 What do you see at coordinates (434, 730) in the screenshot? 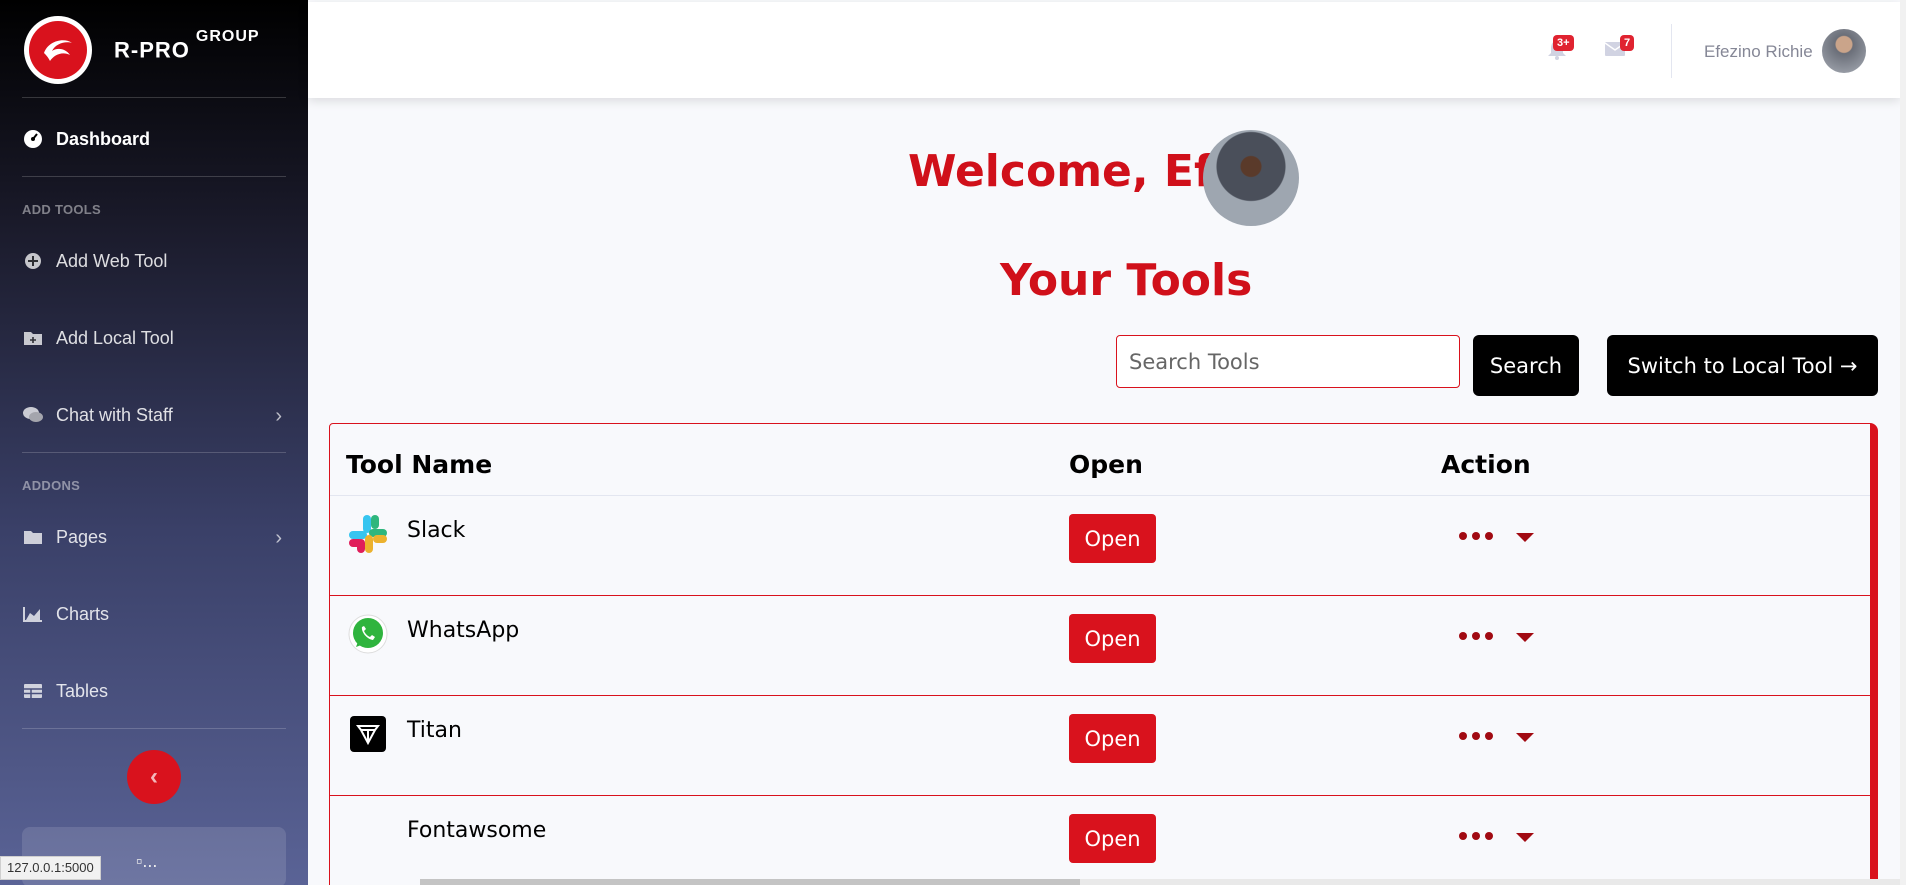
I see `tool-name: Titan` at bounding box center [434, 730].